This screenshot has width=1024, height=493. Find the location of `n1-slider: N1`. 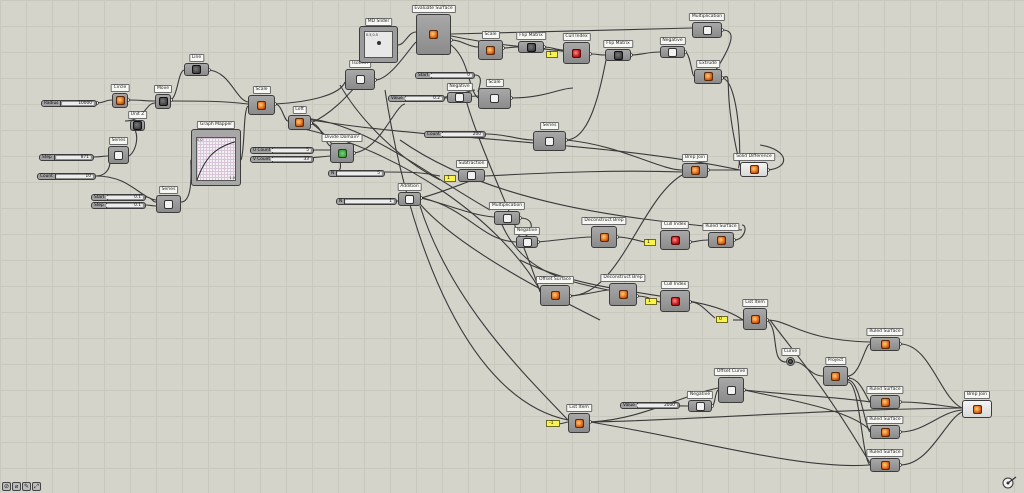

n1-slider: N1 is located at coordinates (366, 201).